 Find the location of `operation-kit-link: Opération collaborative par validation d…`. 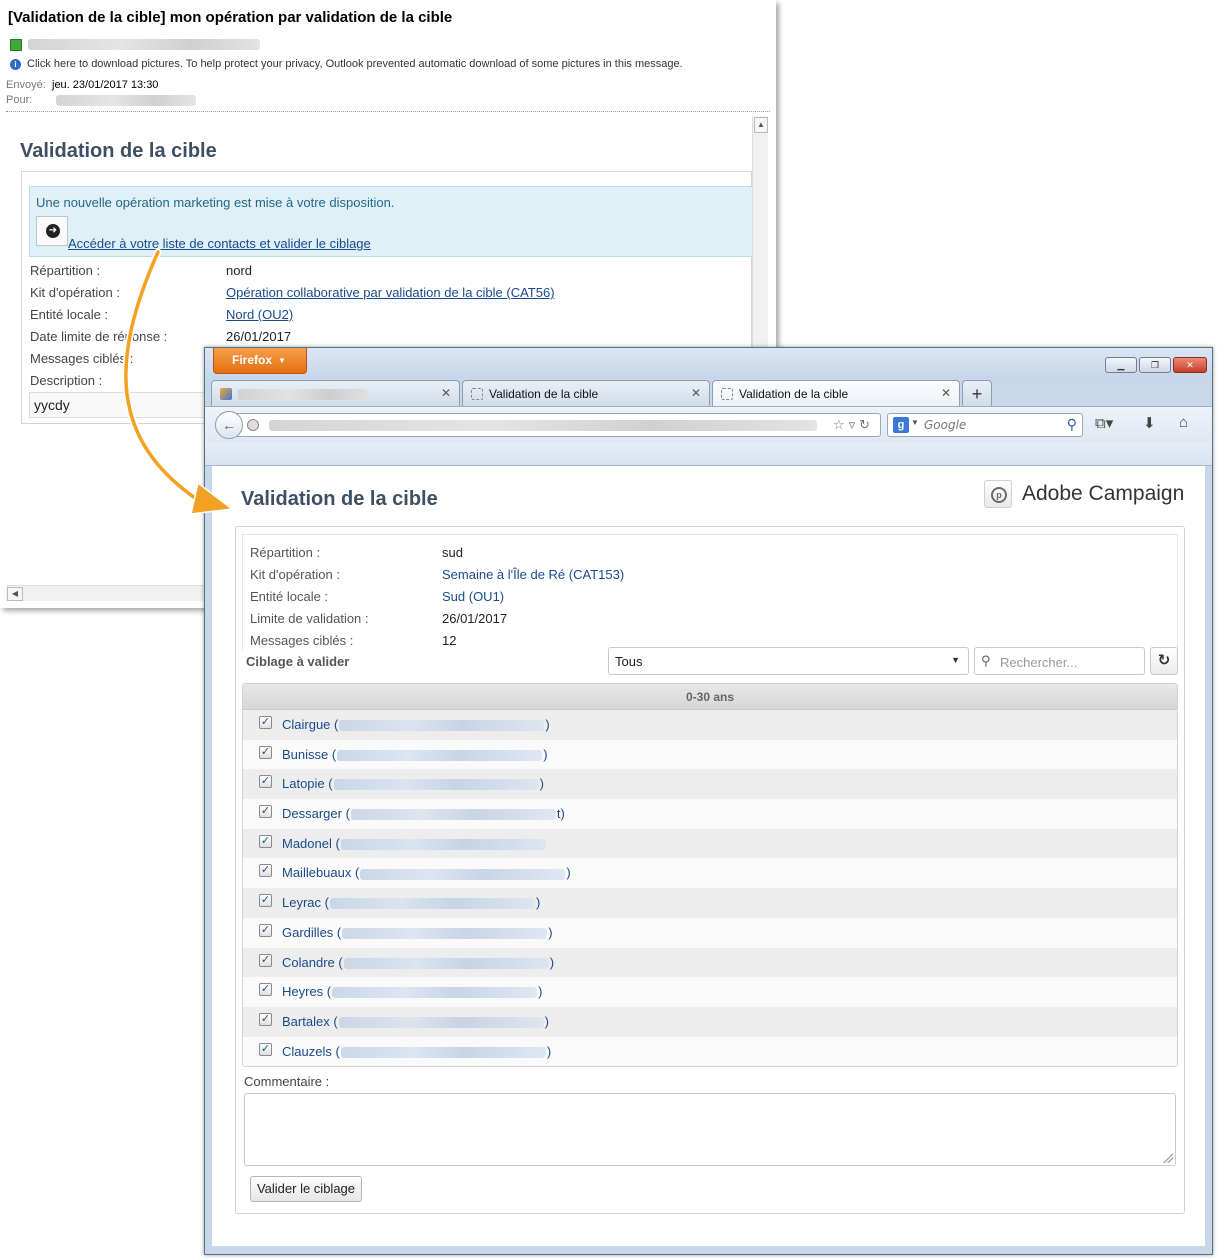

operation-kit-link: Opération collaborative par validation d… is located at coordinates (390, 292).